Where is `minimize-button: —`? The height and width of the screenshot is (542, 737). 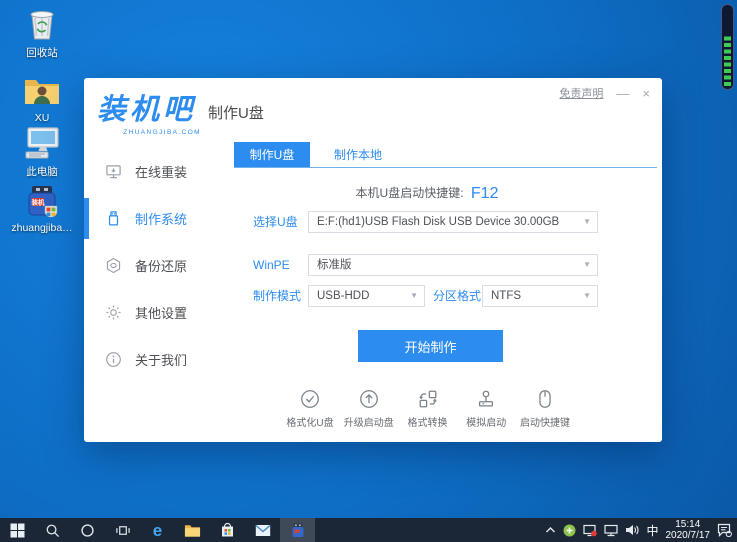
minimize-button: — is located at coordinates (622, 93).